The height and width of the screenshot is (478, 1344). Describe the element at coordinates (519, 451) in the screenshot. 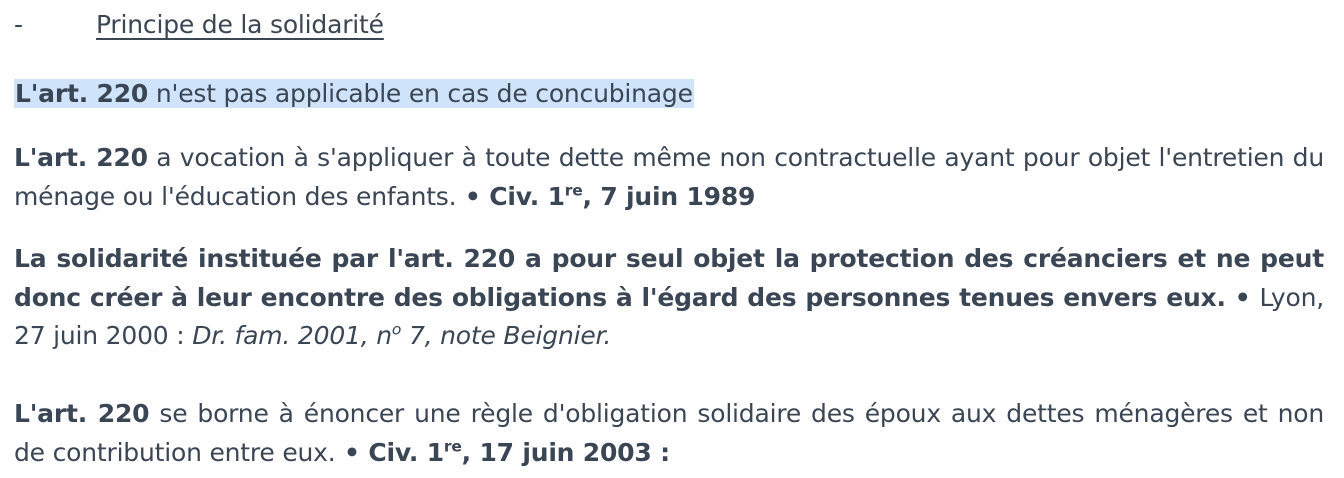

I see `citation: Civ. 1re, 17 juin 2003 :` at that location.